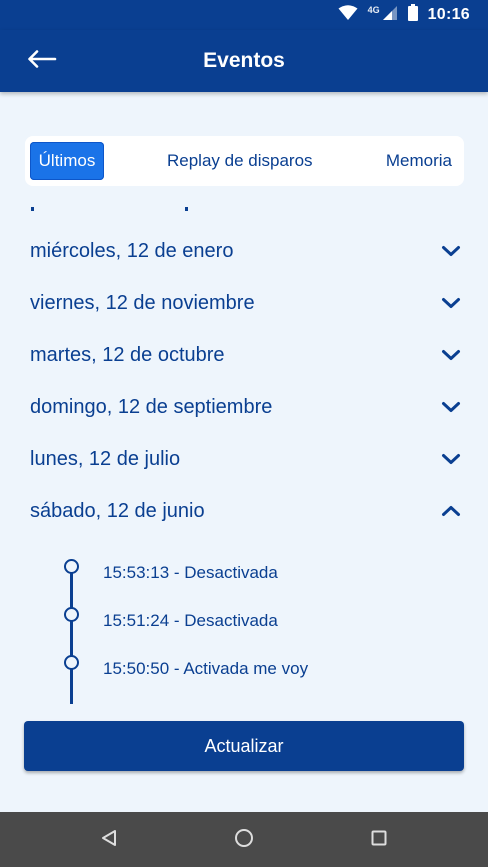 This screenshot has width=488, height=867. I want to click on timeline-line, so click(71, 635).